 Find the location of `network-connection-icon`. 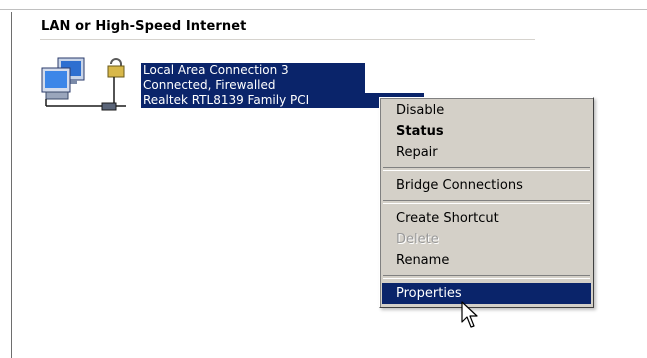

network-connection-icon is located at coordinates (86, 88).